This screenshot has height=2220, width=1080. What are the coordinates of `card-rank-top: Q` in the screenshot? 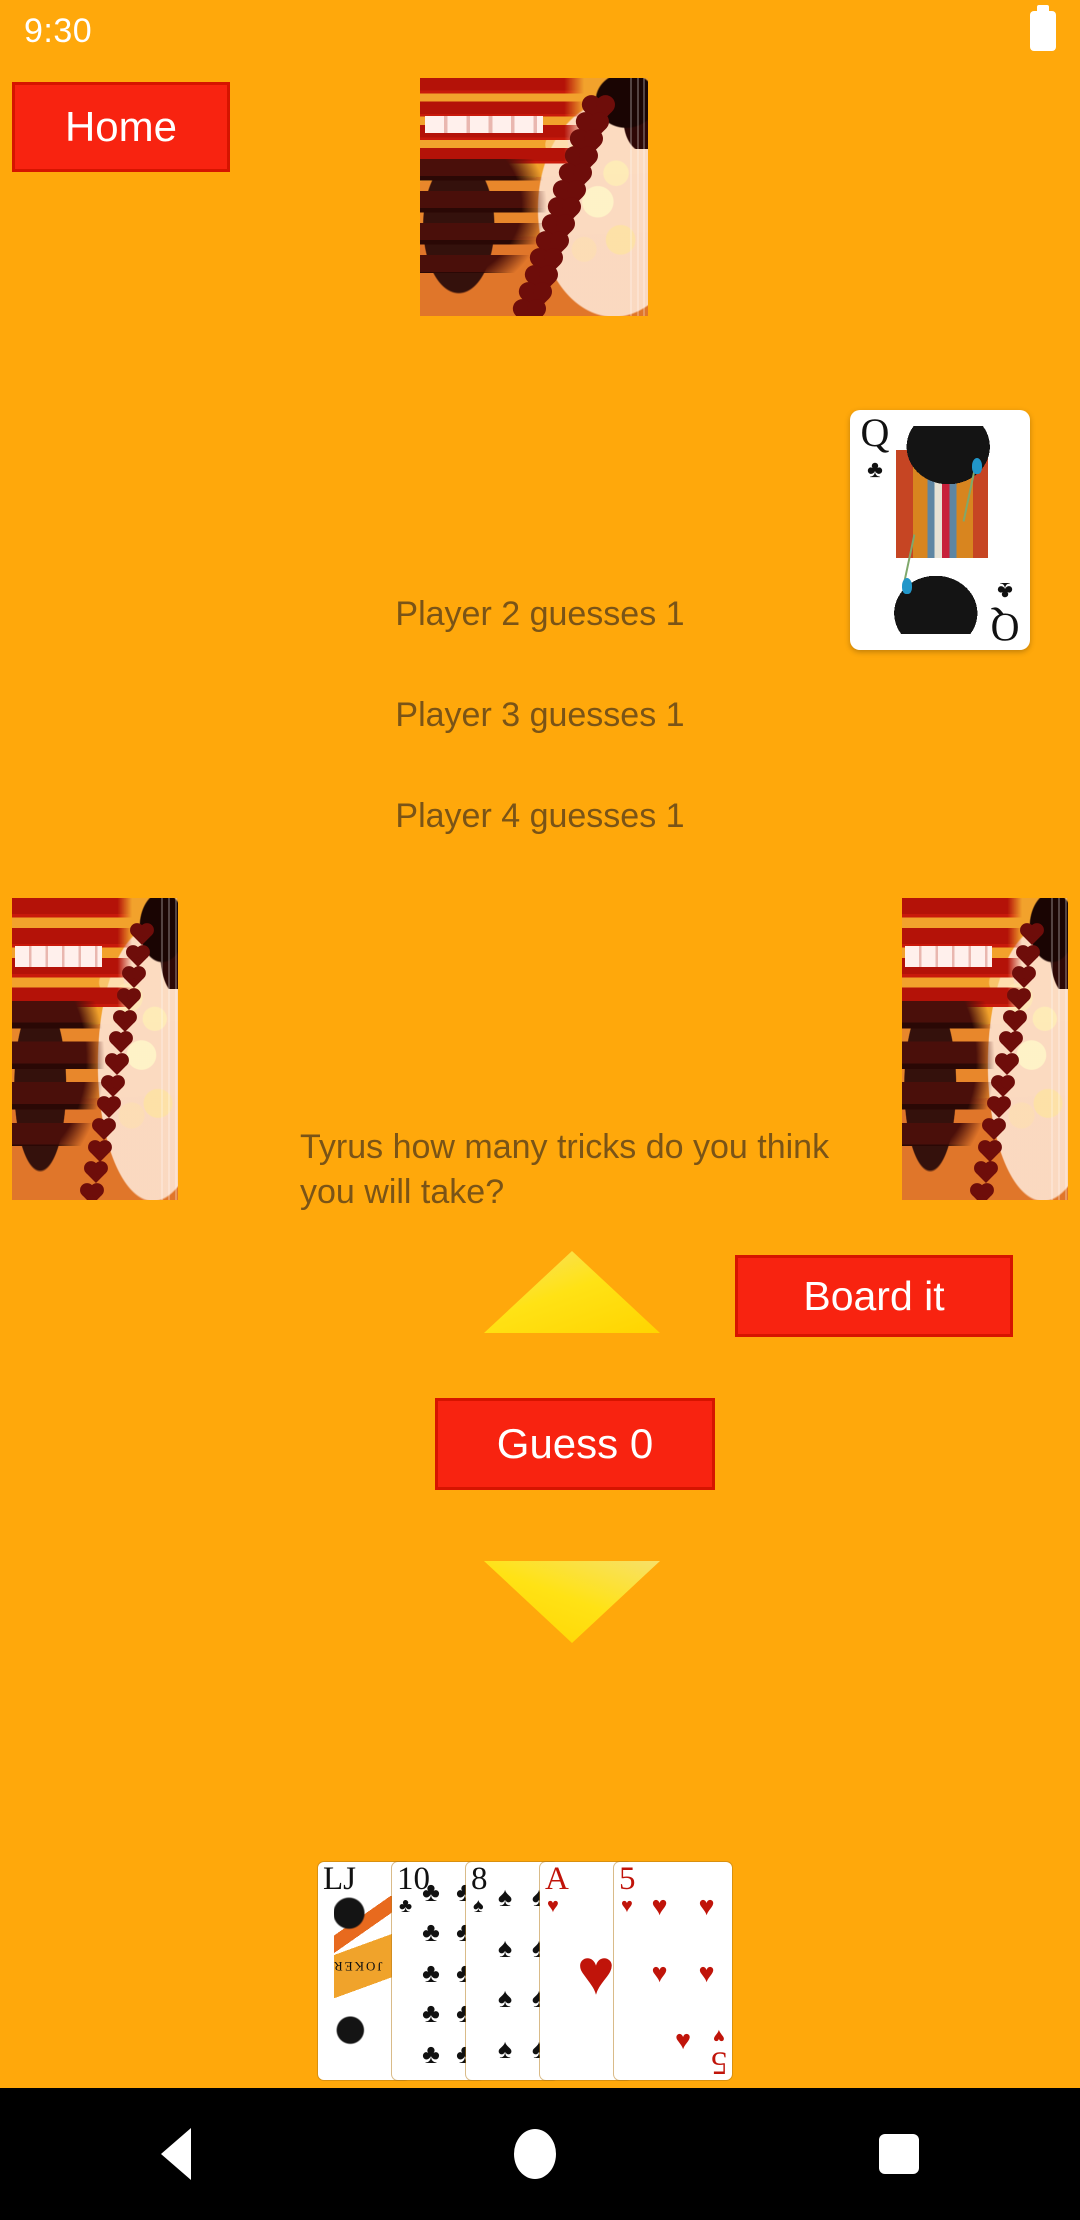 It's located at (875, 432).